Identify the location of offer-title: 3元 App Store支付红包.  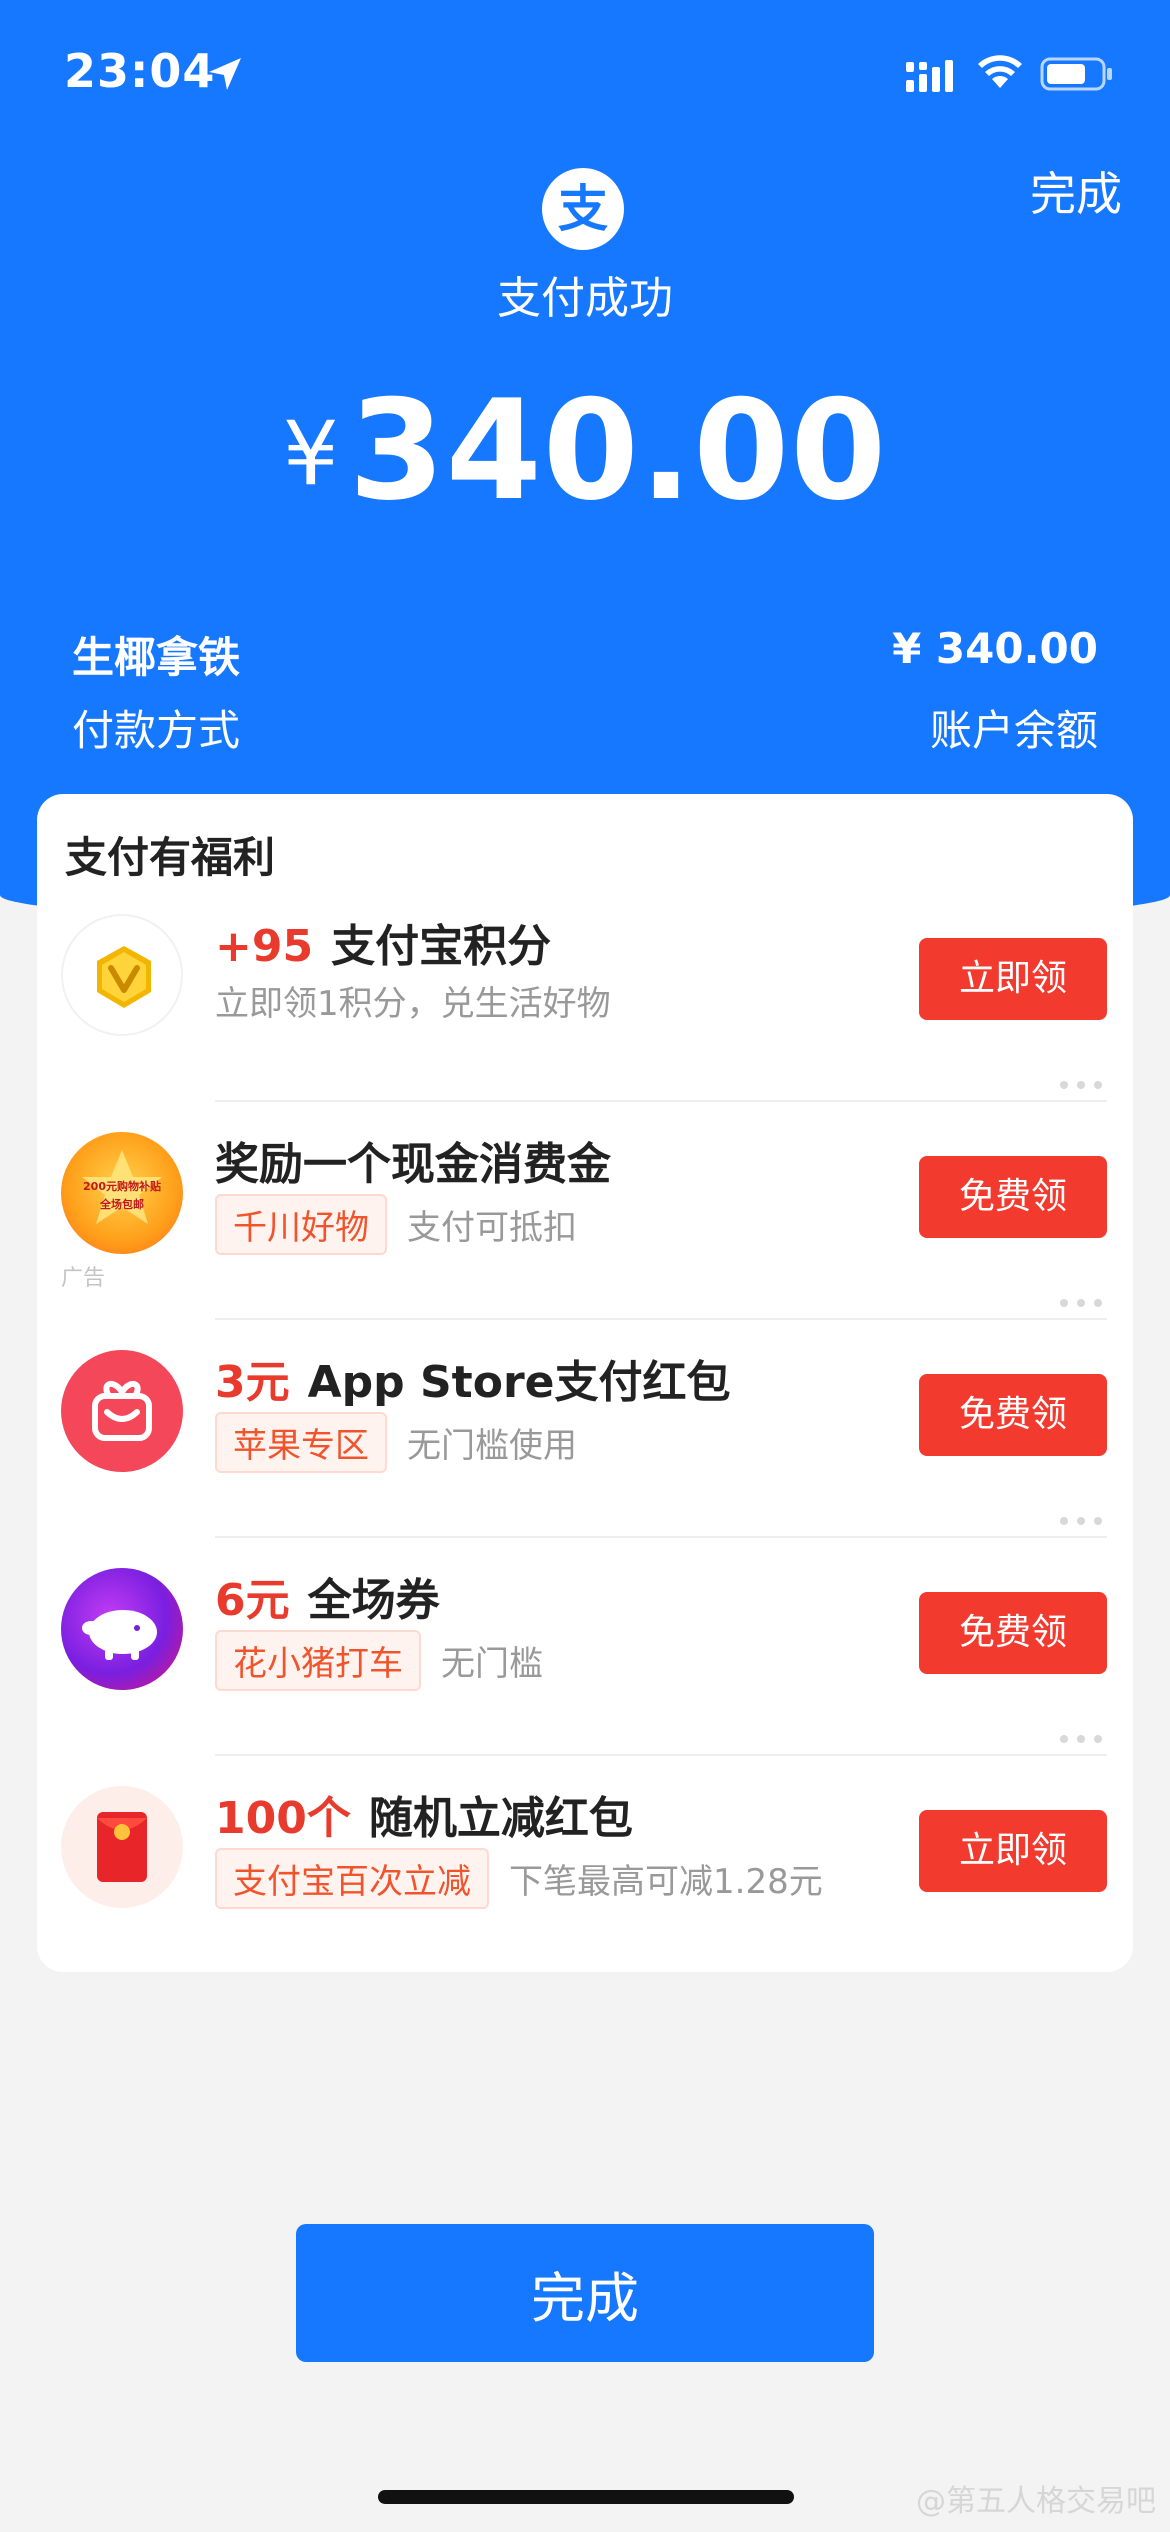
(472, 1378).